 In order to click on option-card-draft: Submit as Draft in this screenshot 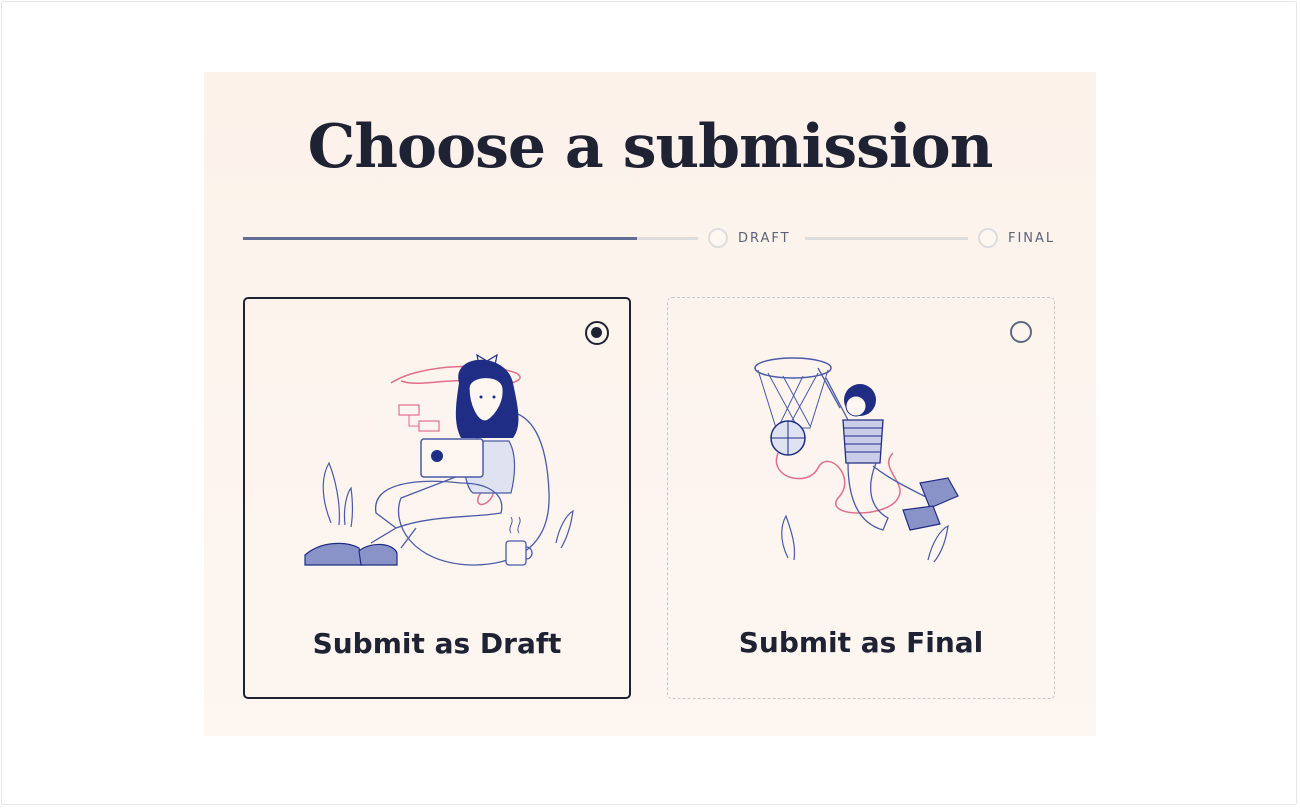, I will do `click(437, 498)`.